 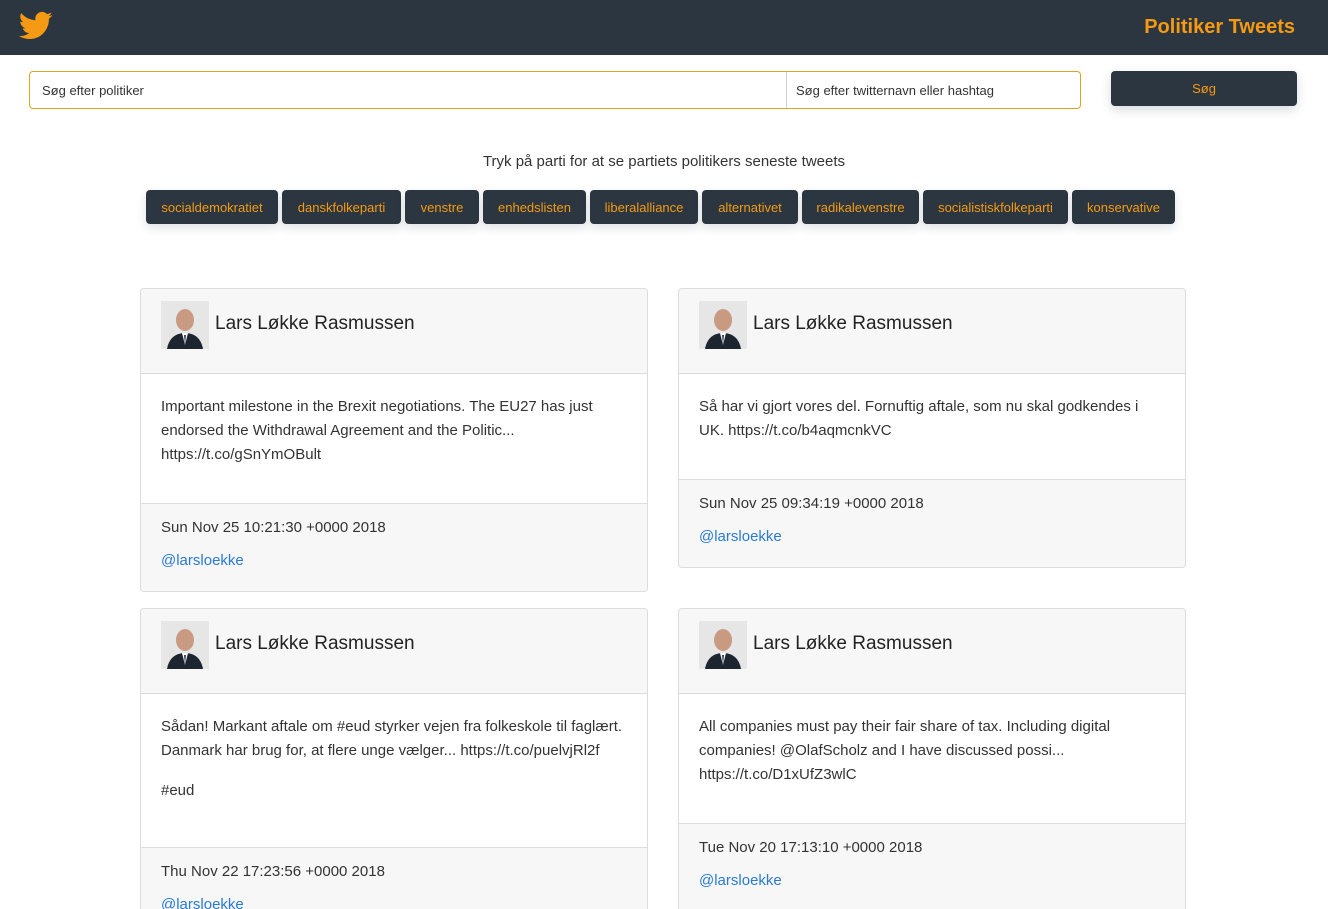 I want to click on brand-title: Politiker Tweets, so click(x=1219, y=27).